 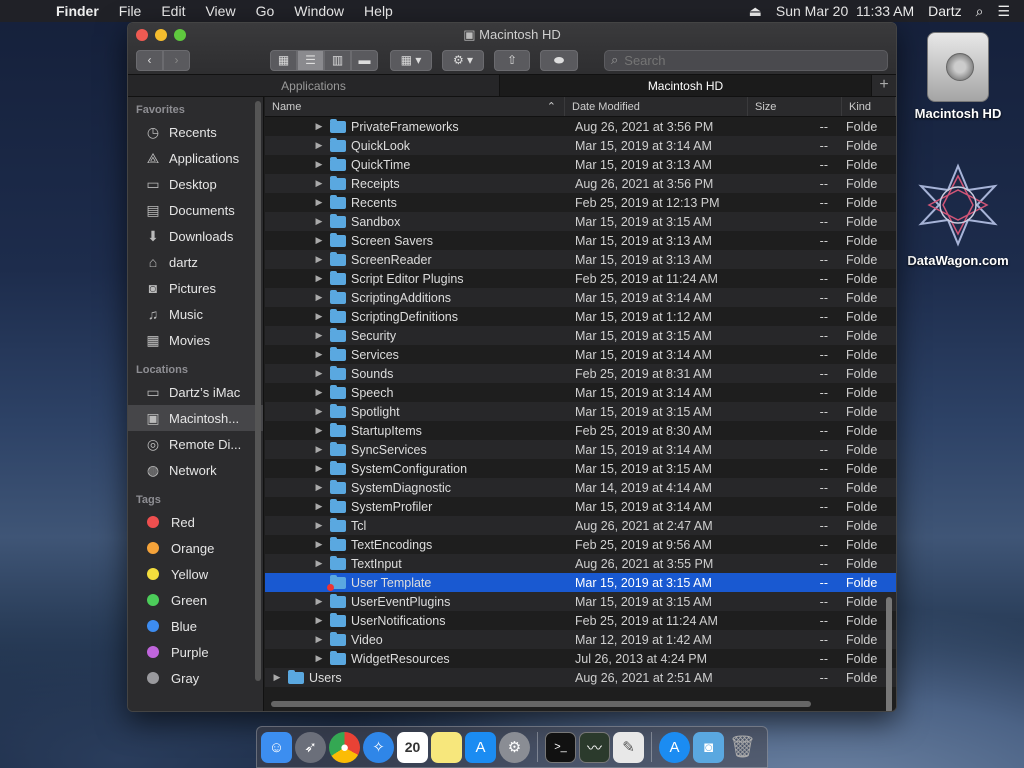 I want to click on sidebar-item-movies: ▦ Movies, so click(x=195, y=340).